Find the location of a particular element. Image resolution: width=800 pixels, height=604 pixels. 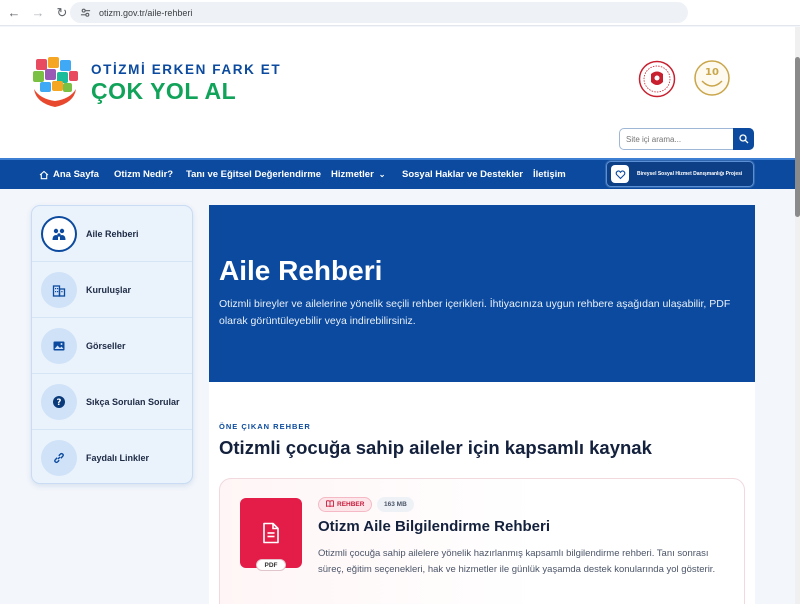

nav-label: Sosyal Haklar ve Destekler is located at coordinates (462, 174).